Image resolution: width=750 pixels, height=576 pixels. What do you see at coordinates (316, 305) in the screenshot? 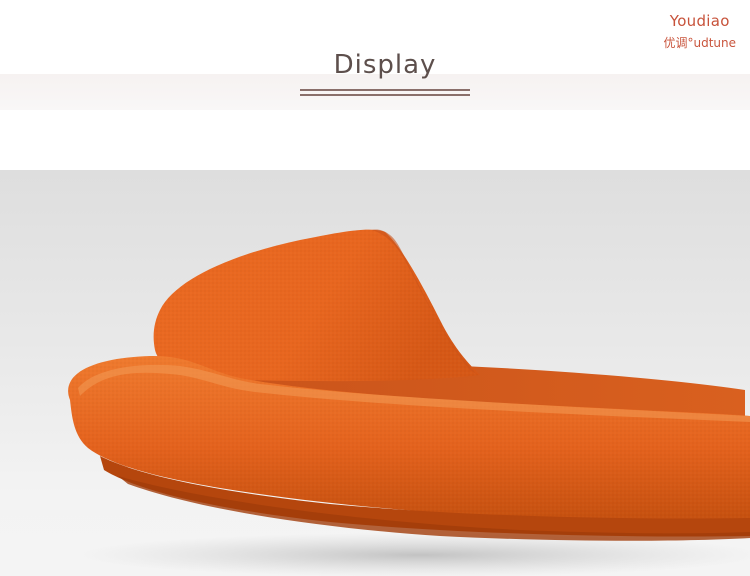
I see `strap-texture` at bounding box center [316, 305].